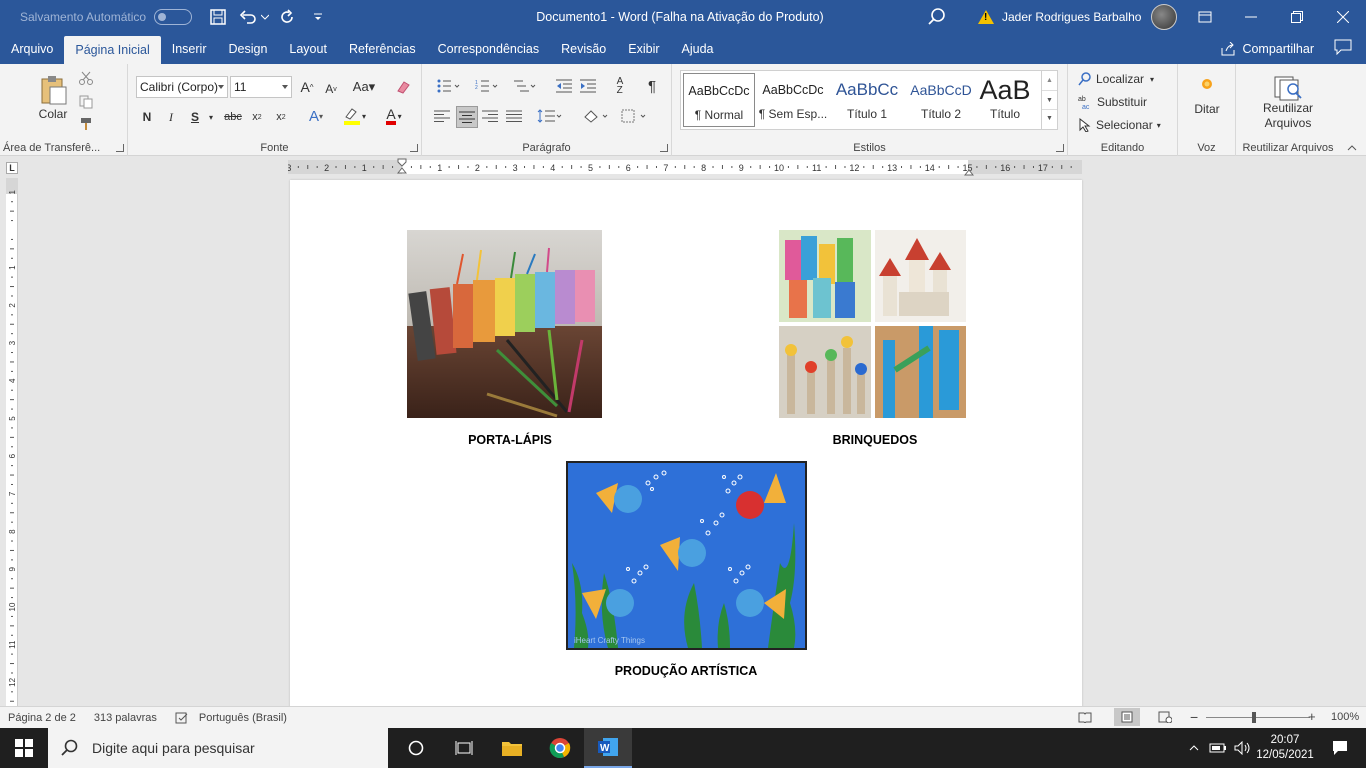 The image size is (1366, 768). What do you see at coordinates (86, 78) in the screenshot?
I see `cut-icon` at bounding box center [86, 78].